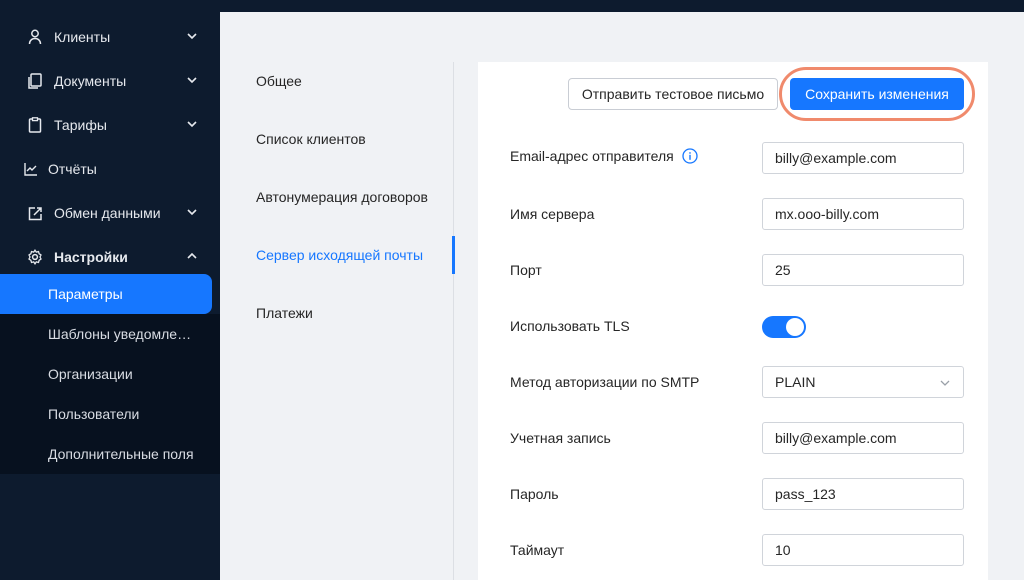 Image resolution: width=1024 pixels, height=580 pixels. I want to click on smtp-auth-value: PLAIN, so click(795, 382).